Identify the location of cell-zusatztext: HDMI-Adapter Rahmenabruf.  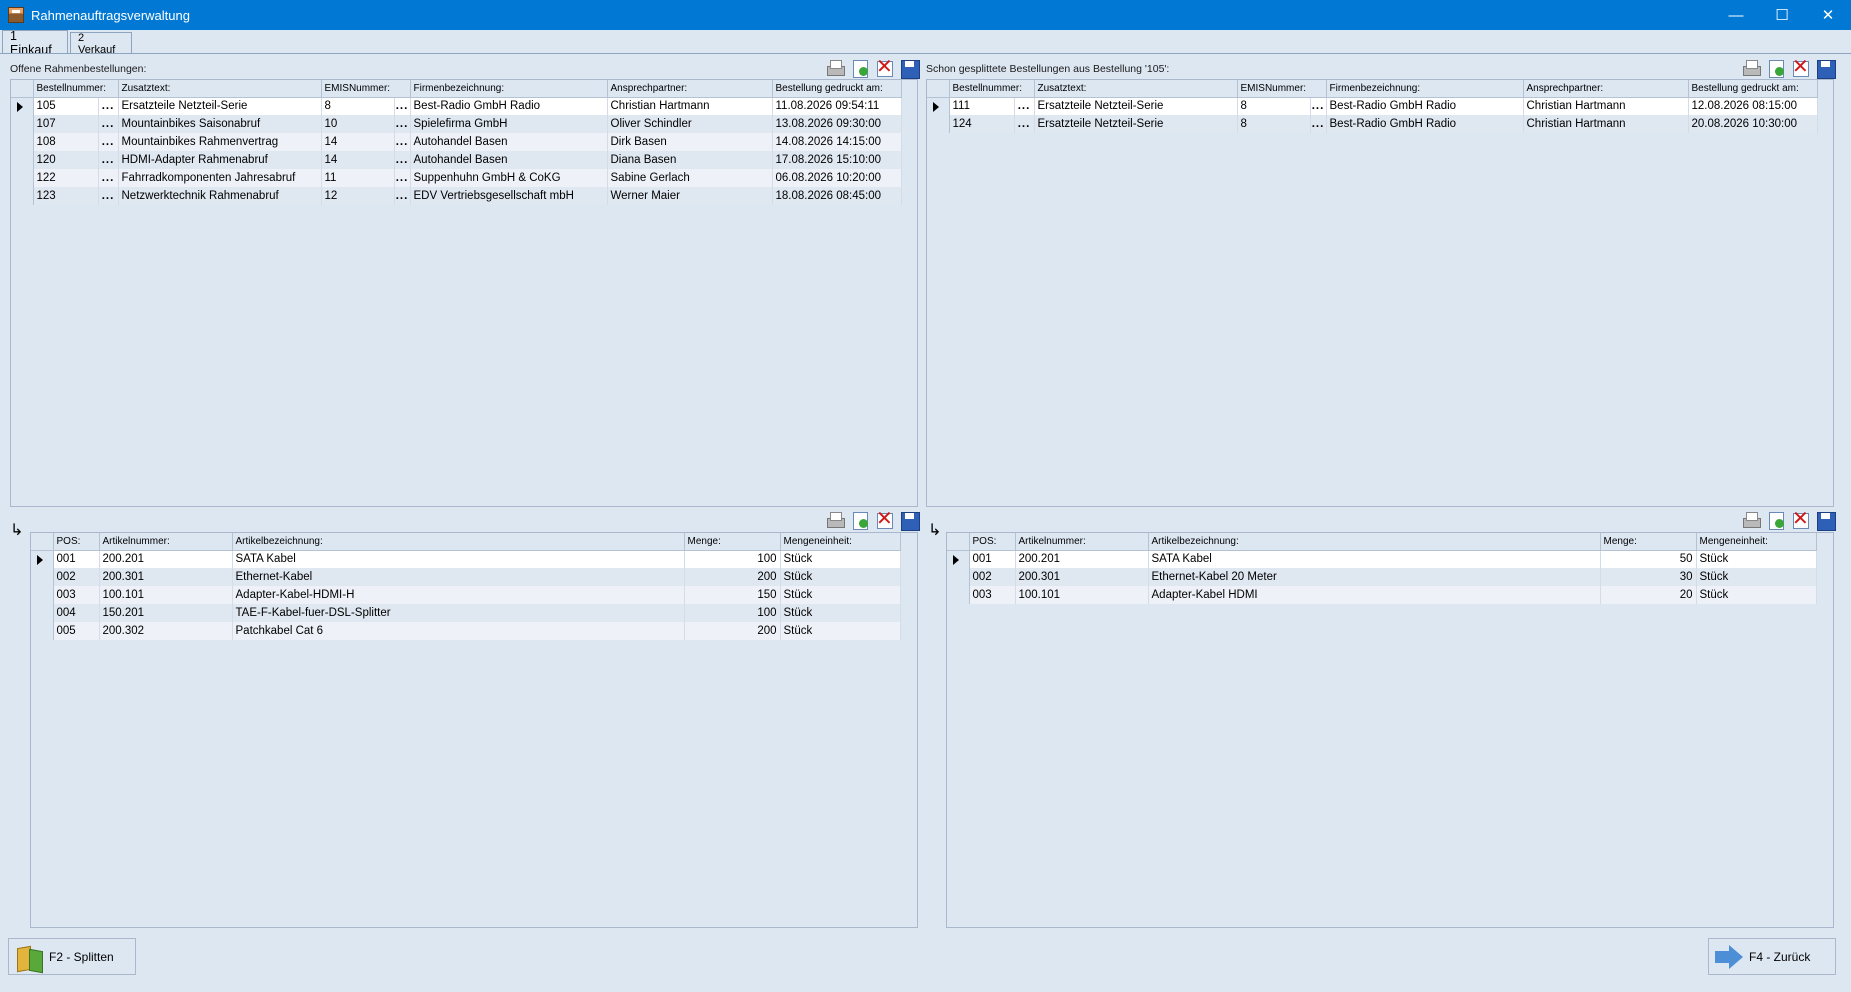
(220, 160).